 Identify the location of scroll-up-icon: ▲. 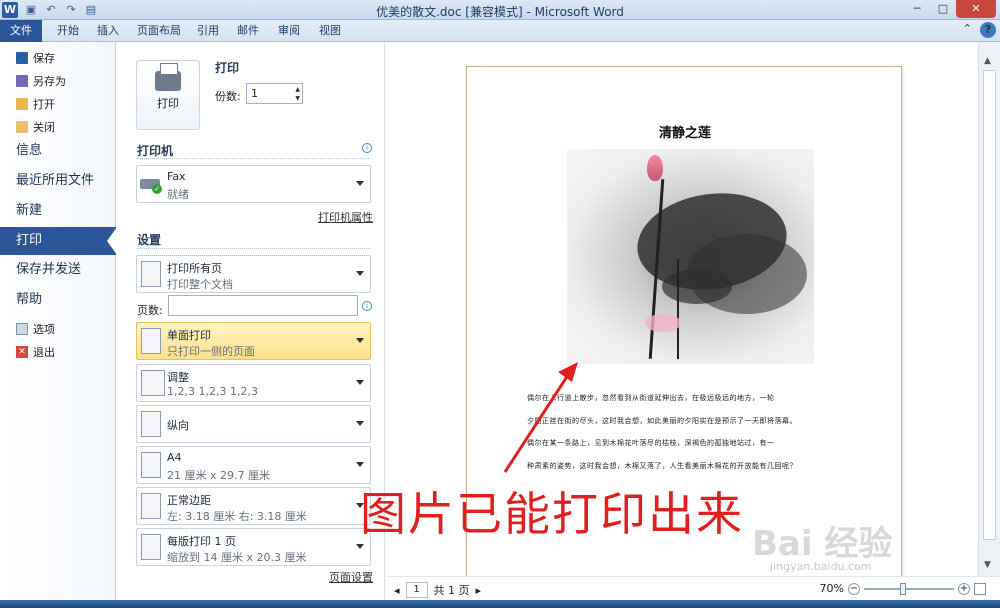
(987, 61).